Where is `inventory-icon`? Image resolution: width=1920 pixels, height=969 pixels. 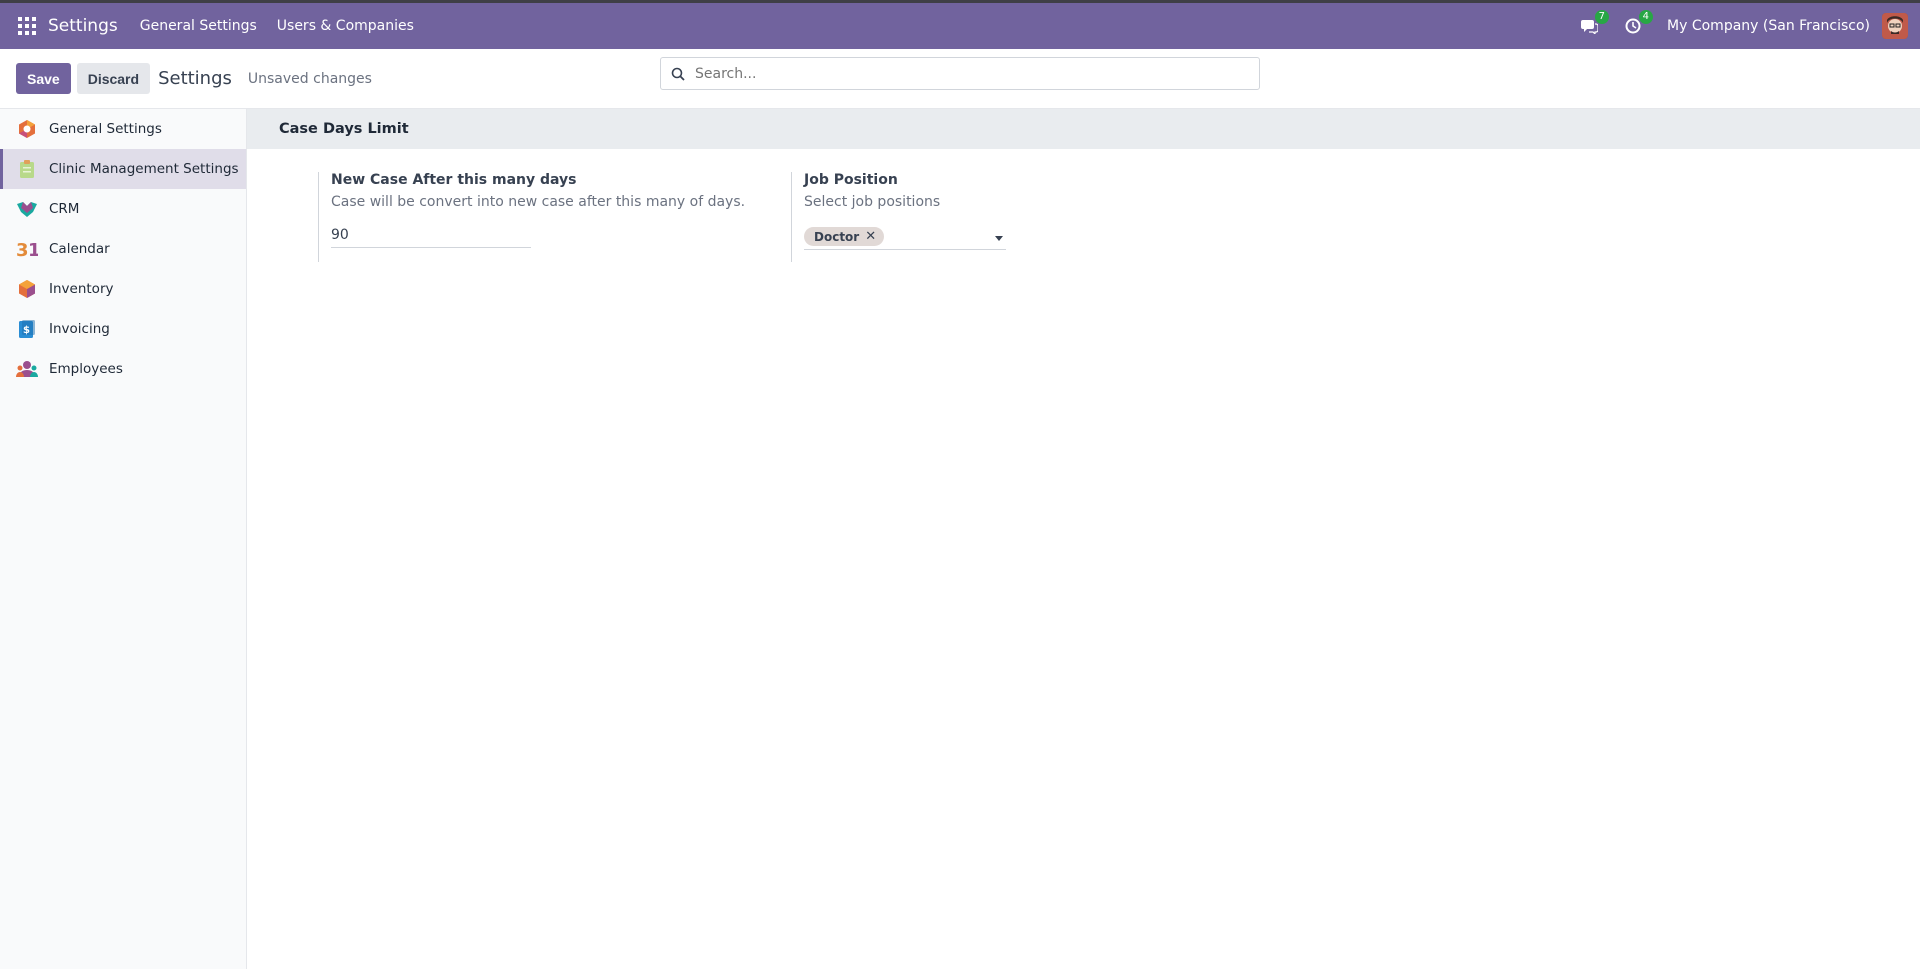 inventory-icon is located at coordinates (27, 289).